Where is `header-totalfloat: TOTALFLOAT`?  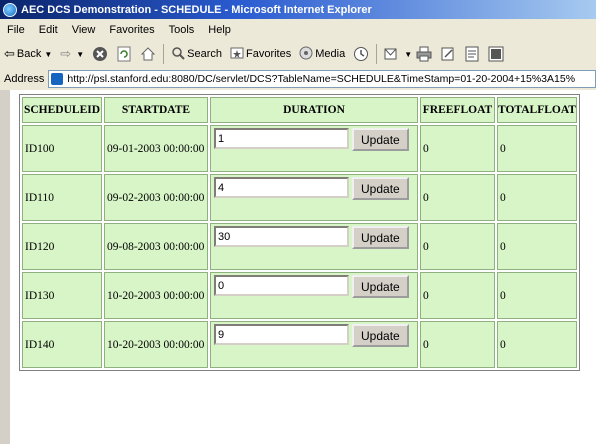 header-totalfloat: TOTALFLOAT is located at coordinates (537, 110).